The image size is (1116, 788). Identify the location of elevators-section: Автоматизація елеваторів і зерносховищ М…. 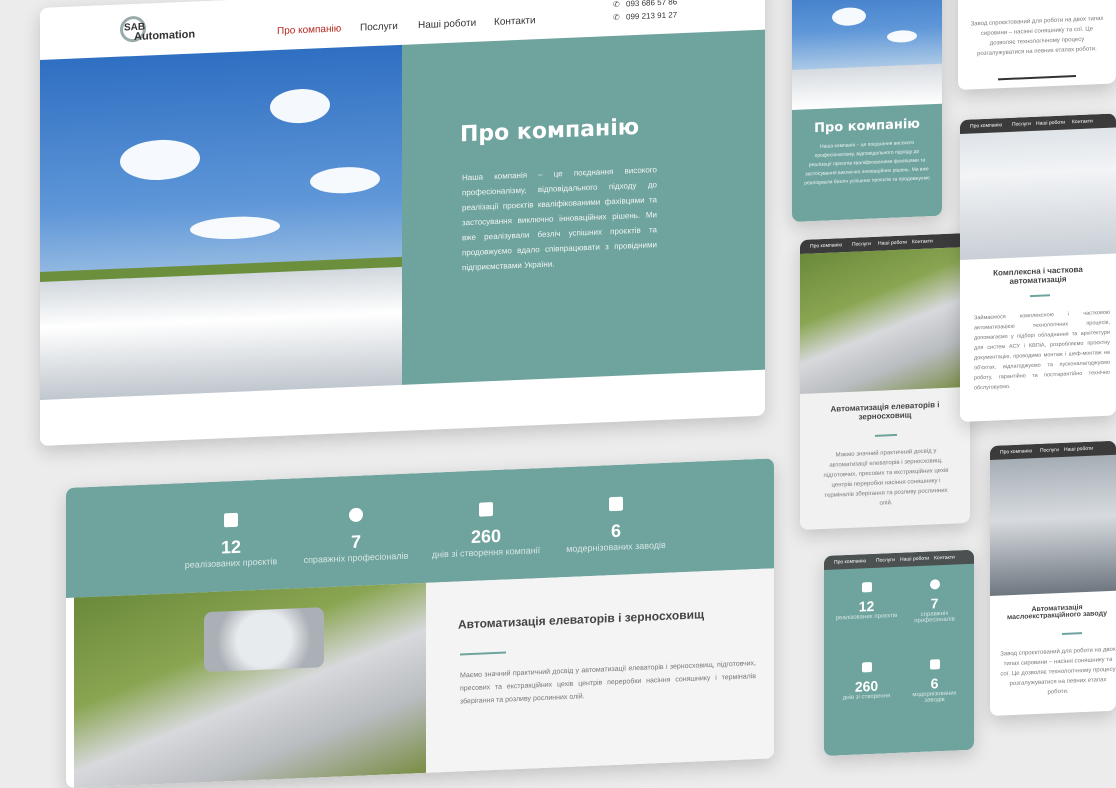
(600, 670).